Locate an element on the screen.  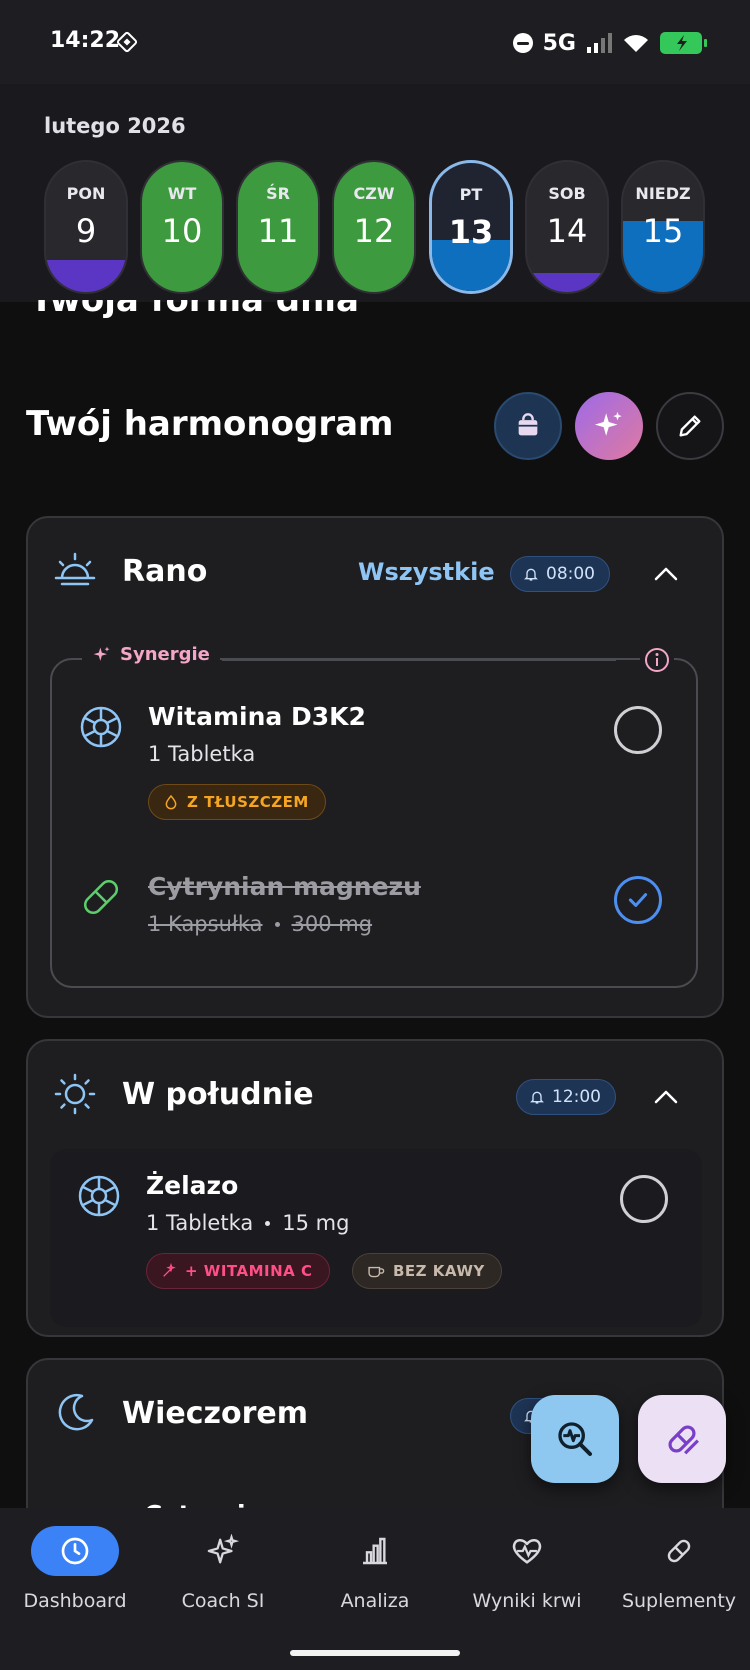
log-intake-fab is located at coordinates (682, 1439).